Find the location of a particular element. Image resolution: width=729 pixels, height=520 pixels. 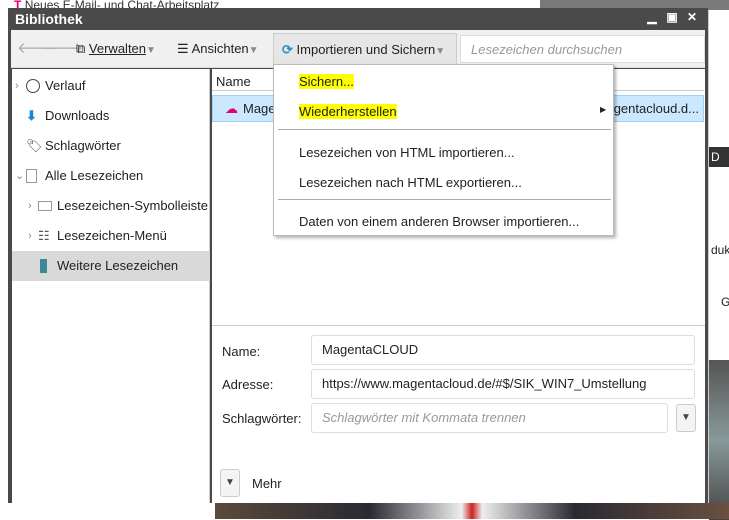

sidebar-label: Downloads is located at coordinates (77, 115).